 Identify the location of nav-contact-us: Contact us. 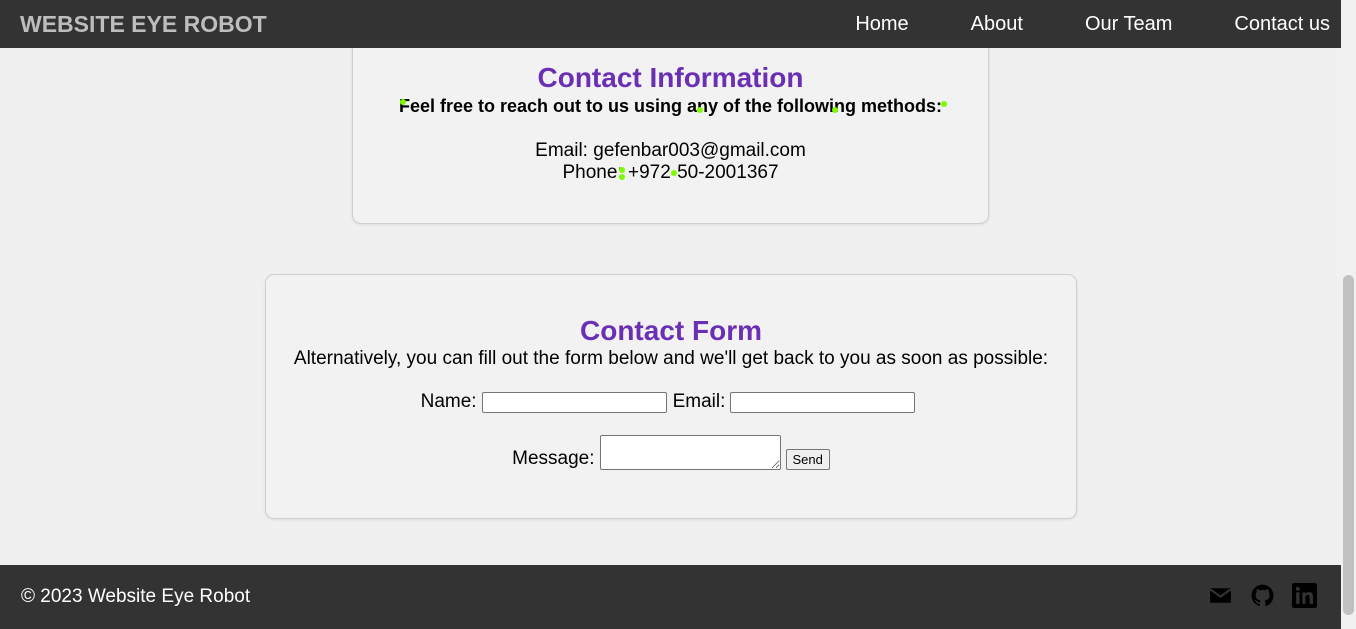
(1282, 24).